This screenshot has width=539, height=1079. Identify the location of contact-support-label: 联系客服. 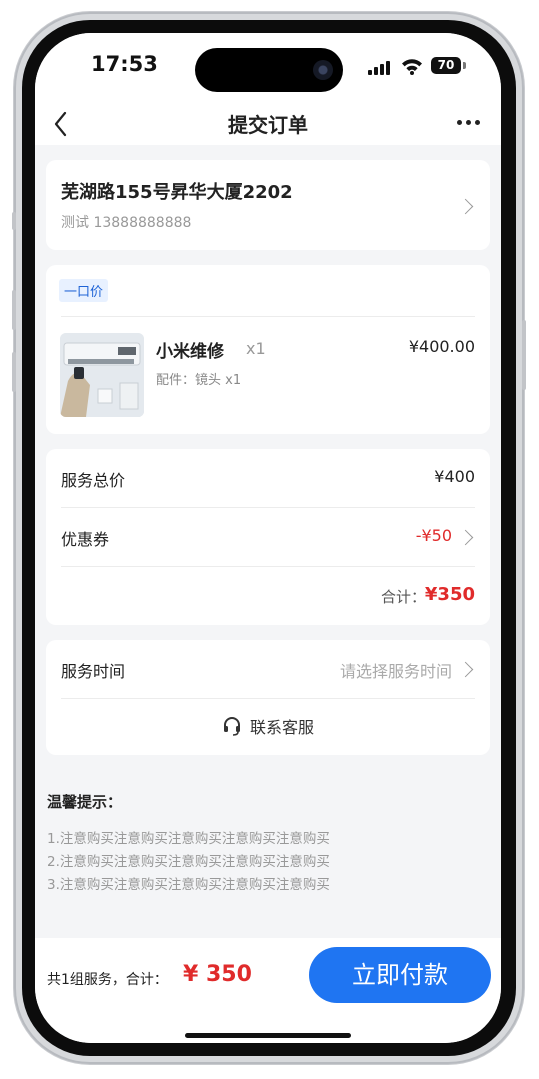
(281, 727).